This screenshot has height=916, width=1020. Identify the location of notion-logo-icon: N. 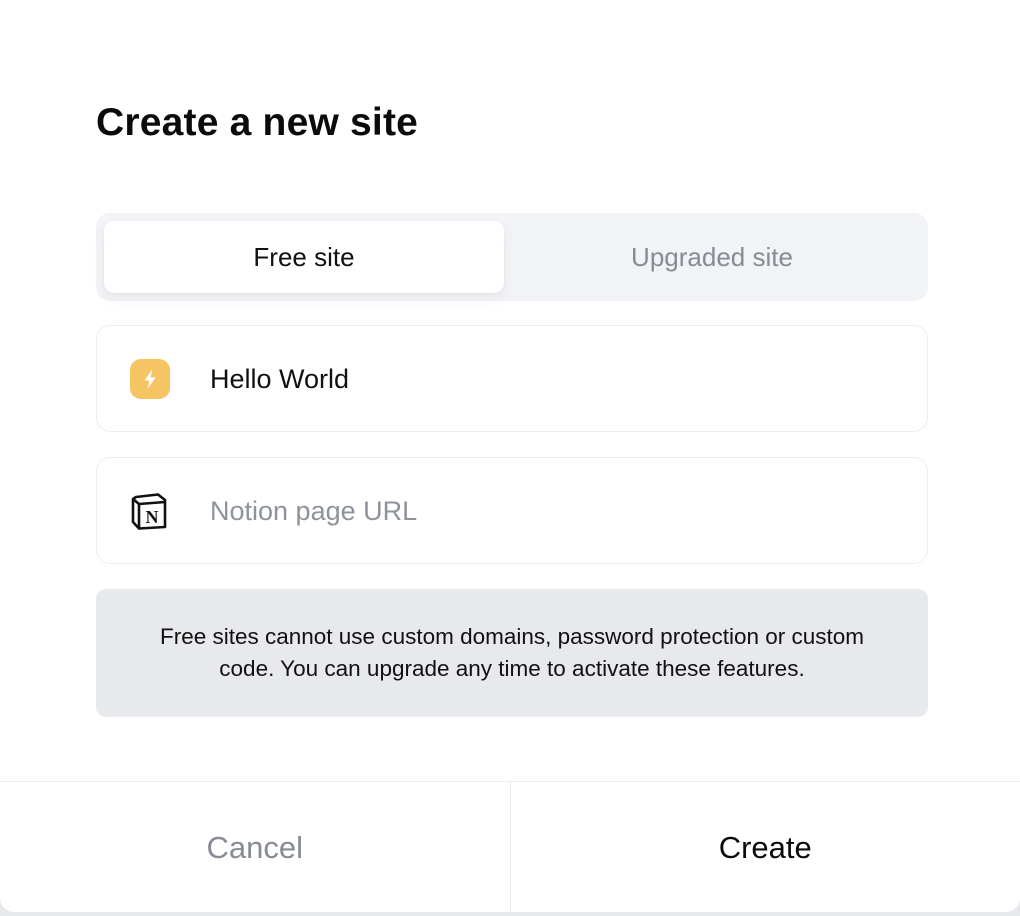
(150, 511).